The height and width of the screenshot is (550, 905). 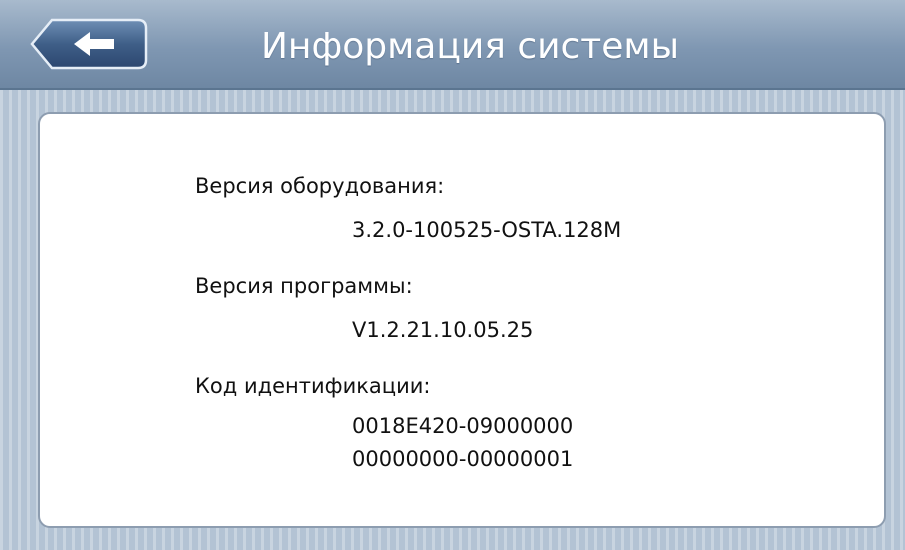 What do you see at coordinates (313, 386) in the screenshot?
I see `identification-code-label: Код идентификации:` at bounding box center [313, 386].